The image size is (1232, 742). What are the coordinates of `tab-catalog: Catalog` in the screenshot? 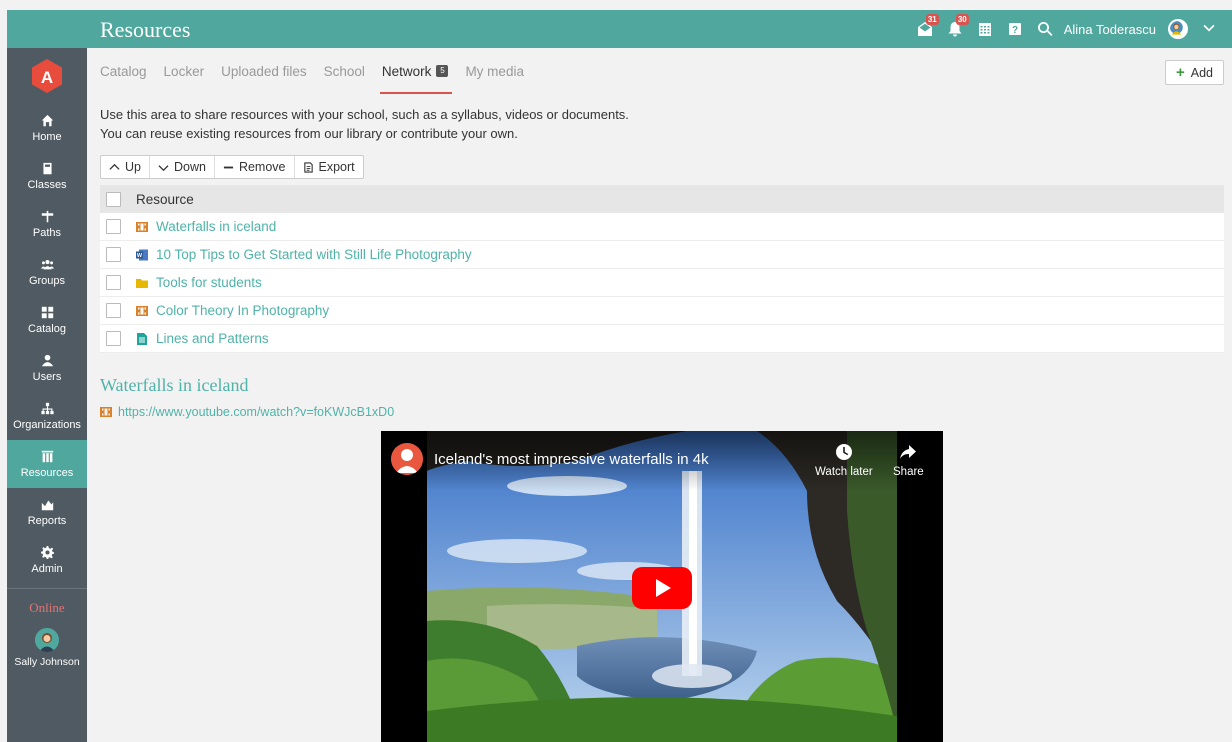 It's located at (123, 71).